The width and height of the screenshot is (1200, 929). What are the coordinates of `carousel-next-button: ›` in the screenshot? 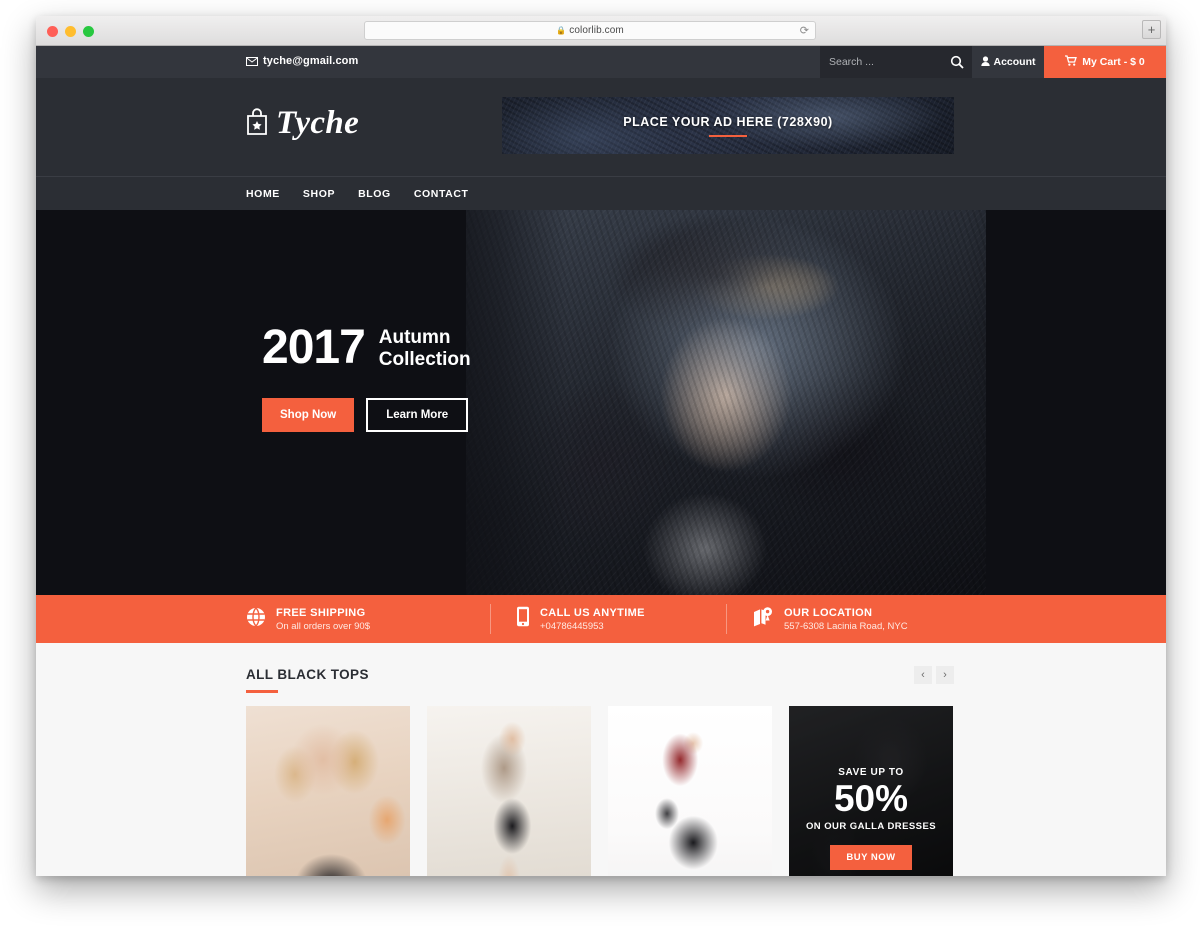 It's located at (945, 675).